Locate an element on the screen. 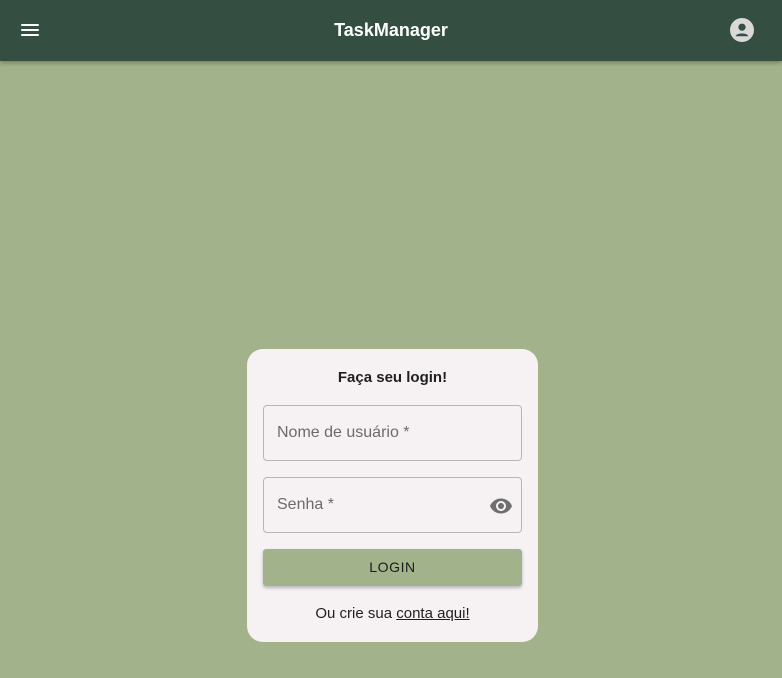  password-input is located at coordinates (392, 505).